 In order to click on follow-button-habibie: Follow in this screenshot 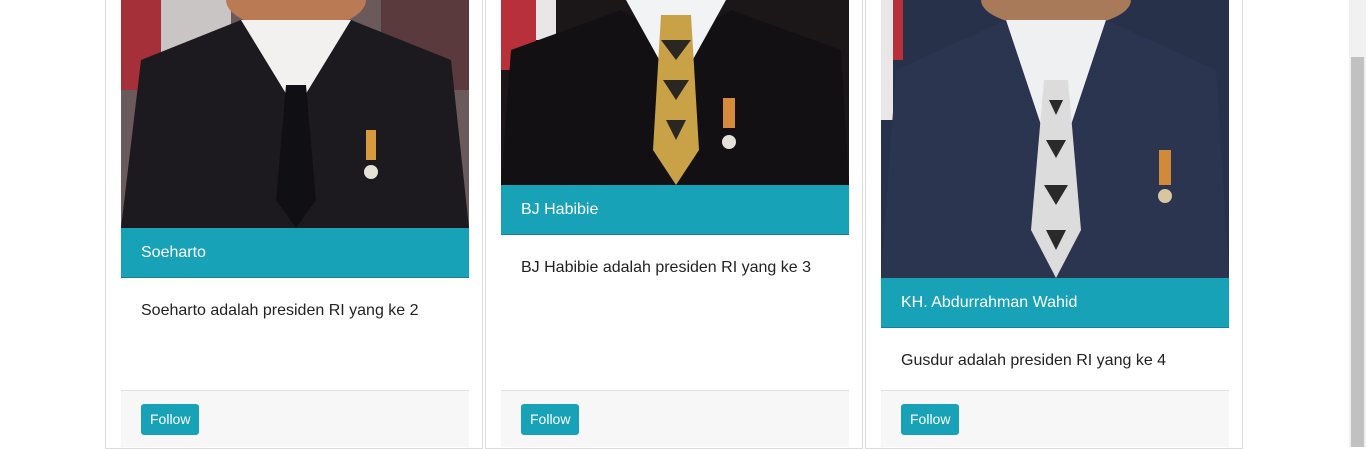, I will do `click(550, 419)`.